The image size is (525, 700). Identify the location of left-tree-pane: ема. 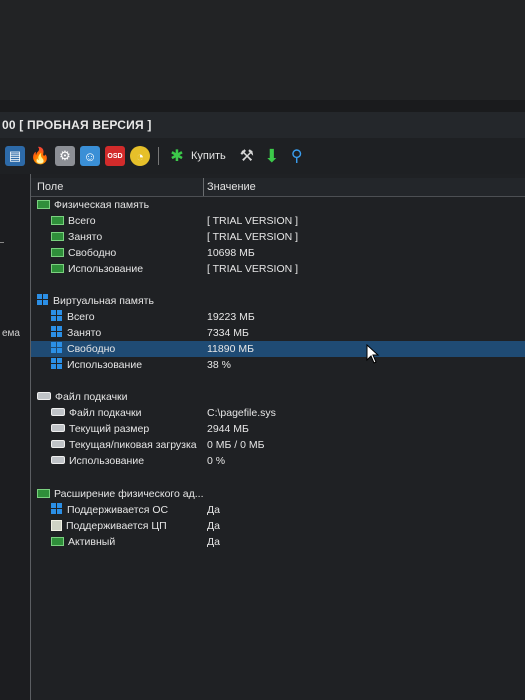
(15, 437).